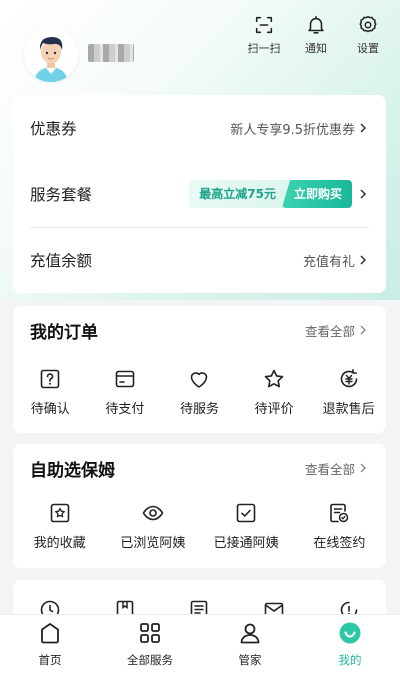 The height and width of the screenshot is (686, 400). What do you see at coordinates (150, 660) in the screenshot?
I see `tab-all-services-label: 全部服务` at bounding box center [150, 660].